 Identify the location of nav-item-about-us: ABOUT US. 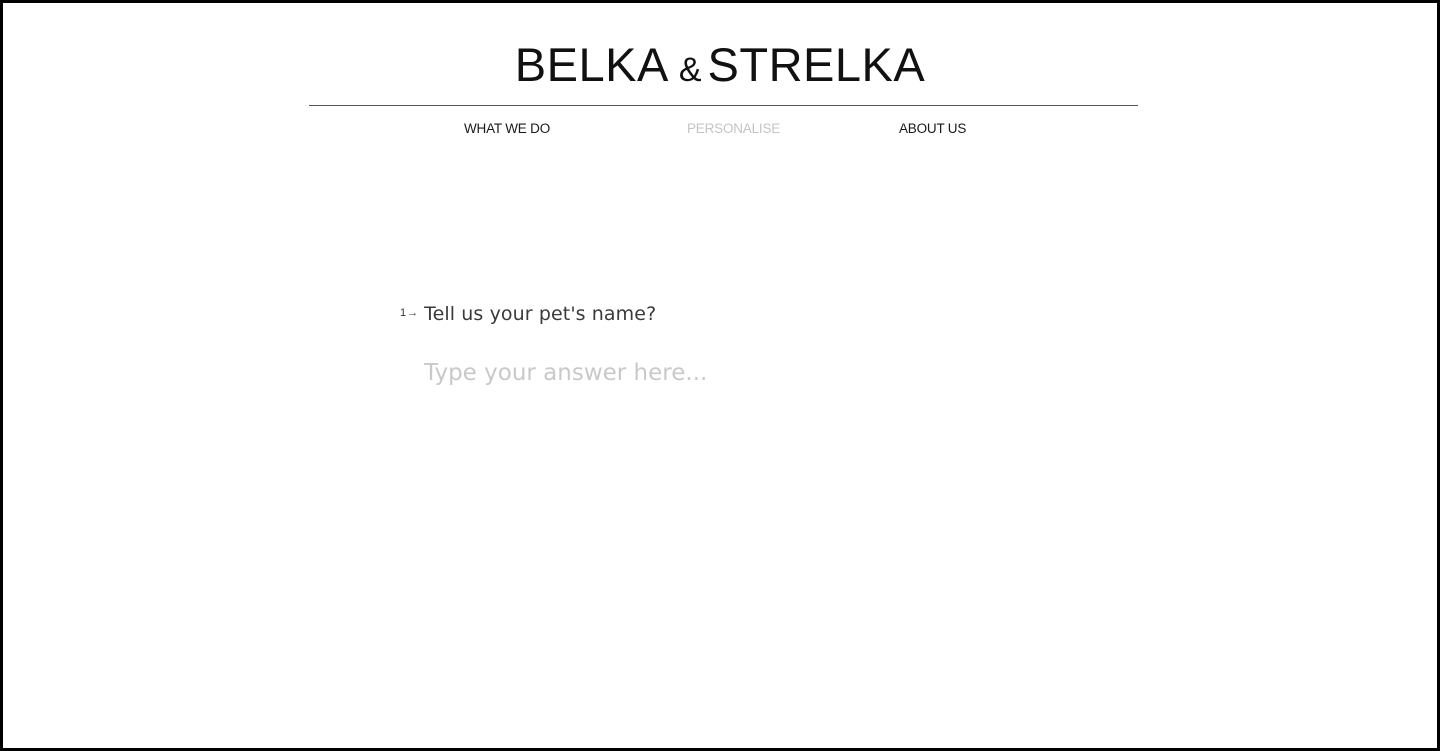
(932, 128).